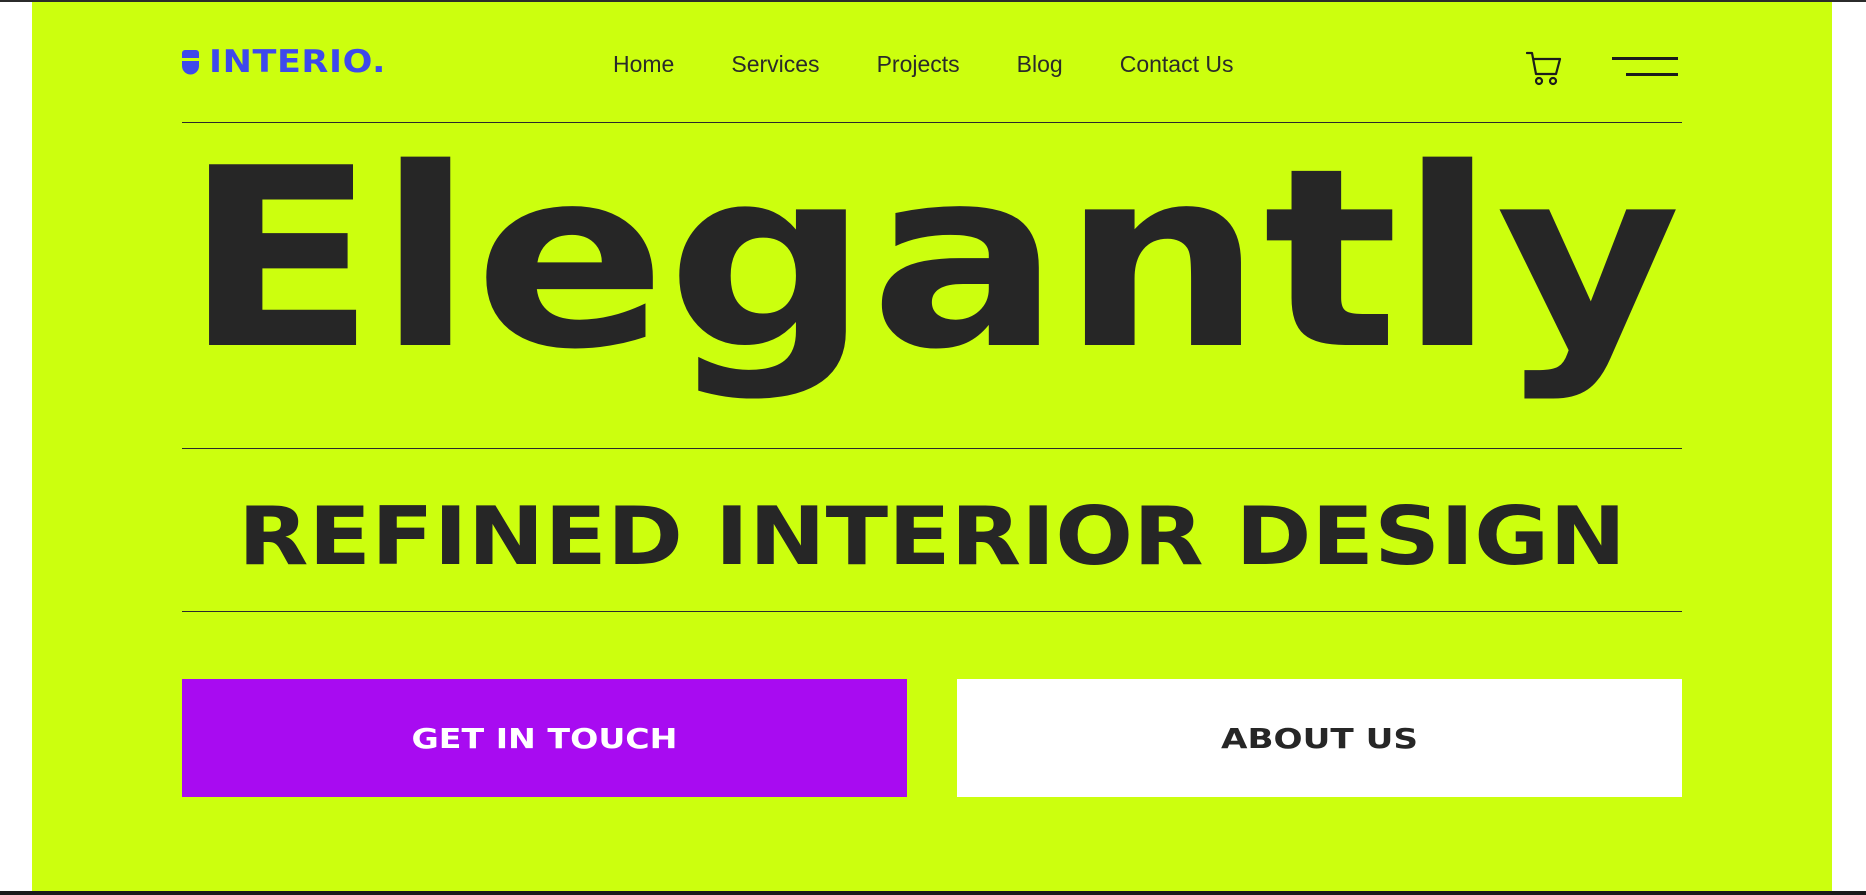  I want to click on about-us-button: ABOUT US, so click(1319, 738).